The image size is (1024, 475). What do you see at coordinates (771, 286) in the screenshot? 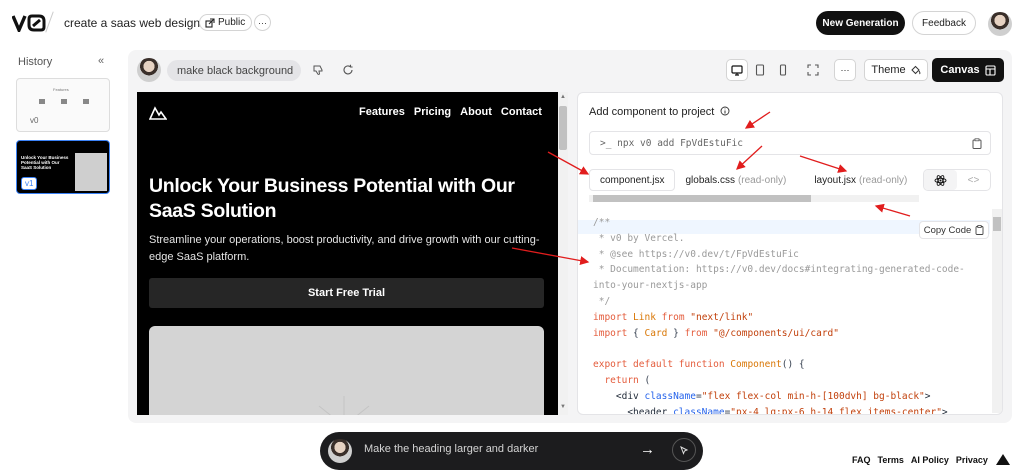
I see `code-line: into-your-nextjs-app` at bounding box center [771, 286].